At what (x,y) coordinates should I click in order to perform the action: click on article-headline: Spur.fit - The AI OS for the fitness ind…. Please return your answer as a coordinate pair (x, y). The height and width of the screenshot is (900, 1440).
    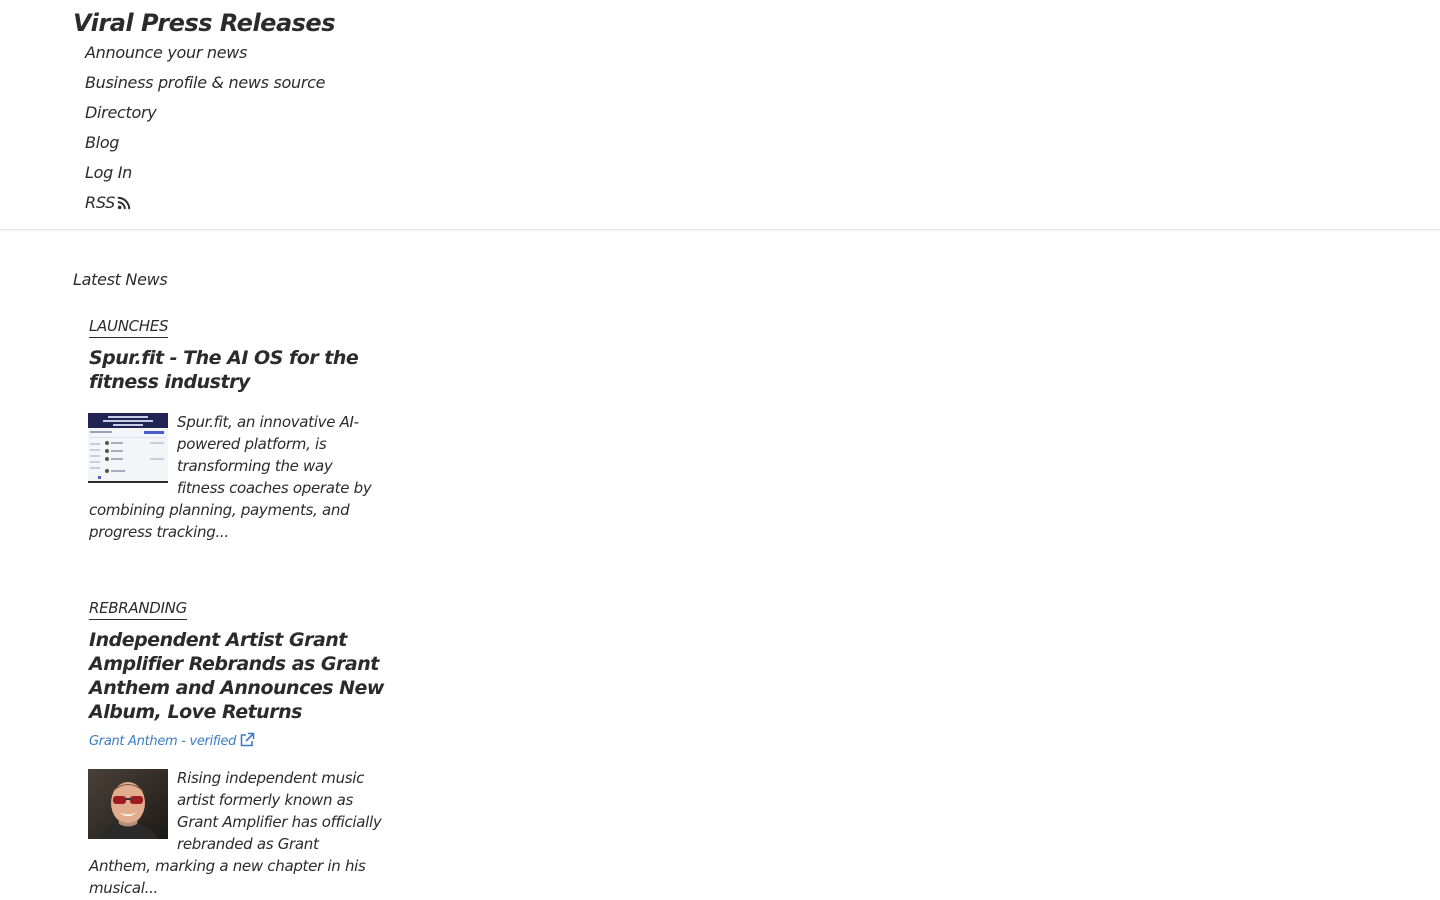
    Looking at the image, I should click on (236, 370).